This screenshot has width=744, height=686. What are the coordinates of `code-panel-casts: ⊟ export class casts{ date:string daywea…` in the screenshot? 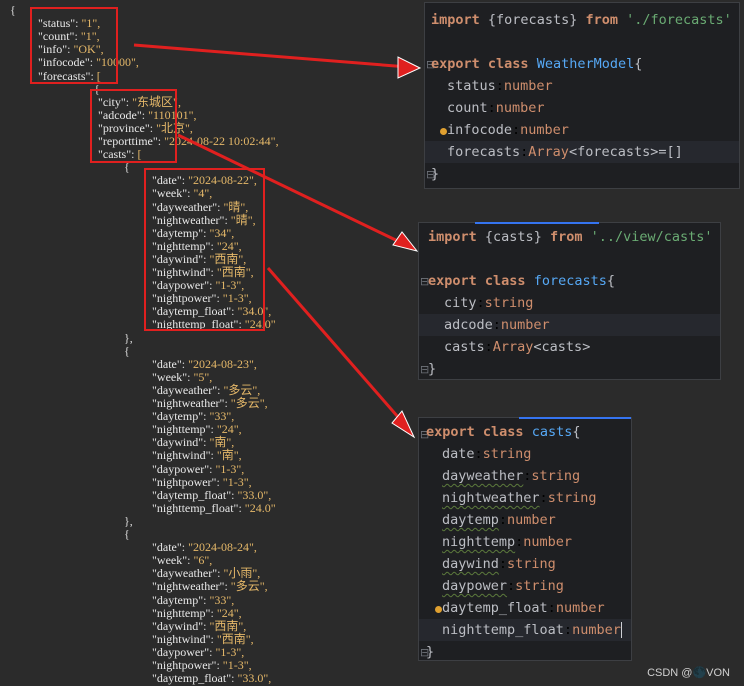 It's located at (525, 539).